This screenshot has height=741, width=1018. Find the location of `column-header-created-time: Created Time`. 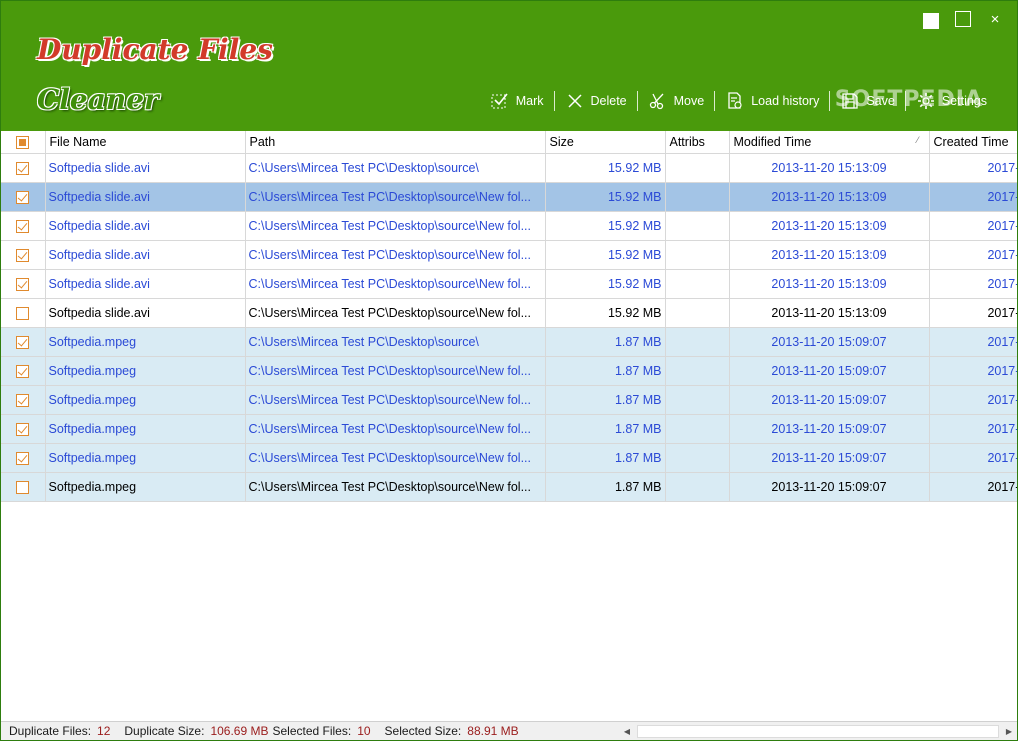

column-header-created-time: Created Time is located at coordinates (973, 142).